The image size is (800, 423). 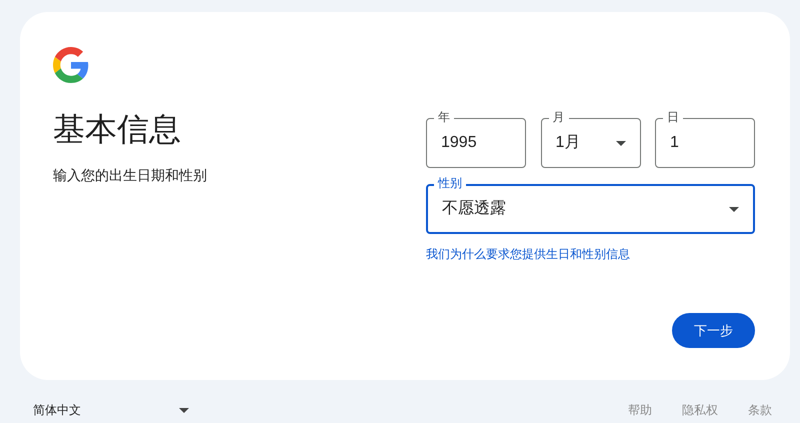 I want to click on subtitle: 输入您的出生日期和性别, so click(x=130, y=175).